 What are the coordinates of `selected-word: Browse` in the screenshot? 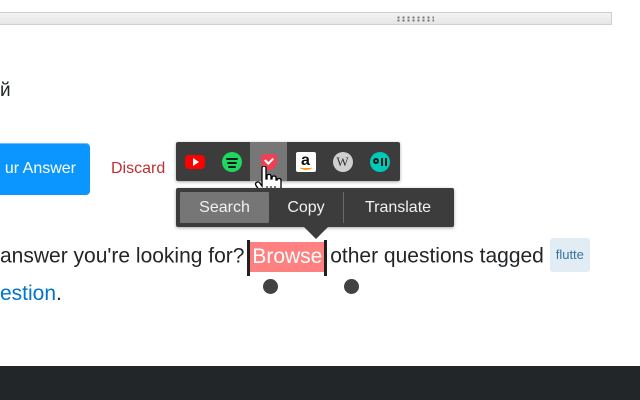 It's located at (287, 256).